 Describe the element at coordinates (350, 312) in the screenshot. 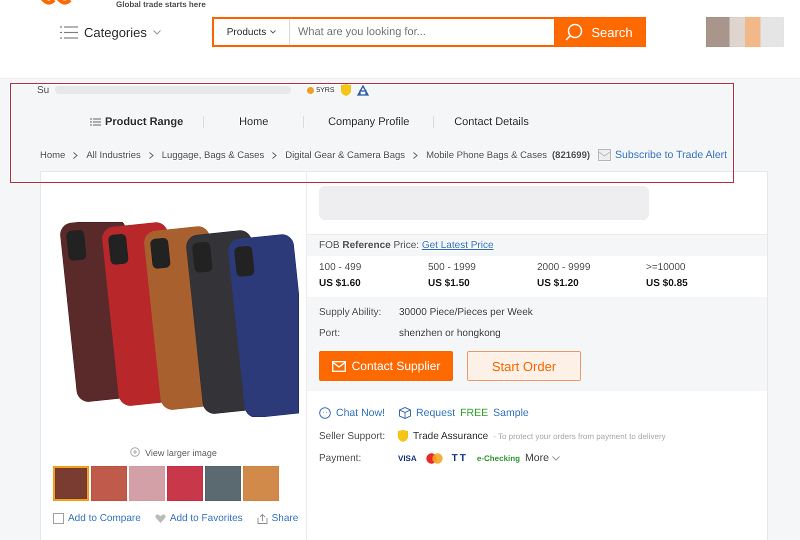

I see `detail-label: Supply Ability:` at that location.